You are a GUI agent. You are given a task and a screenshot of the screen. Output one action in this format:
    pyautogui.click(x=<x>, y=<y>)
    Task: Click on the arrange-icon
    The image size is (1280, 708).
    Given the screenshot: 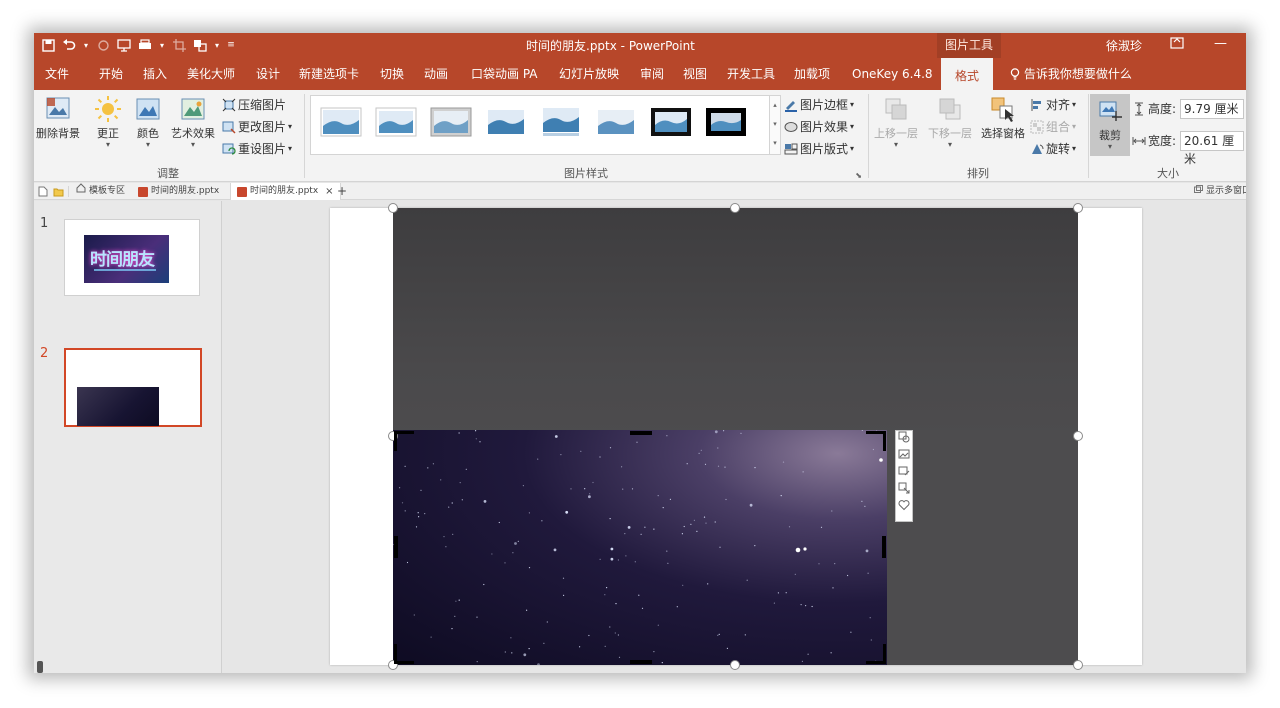 What is the action you would take?
    pyautogui.click(x=200, y=45)
    